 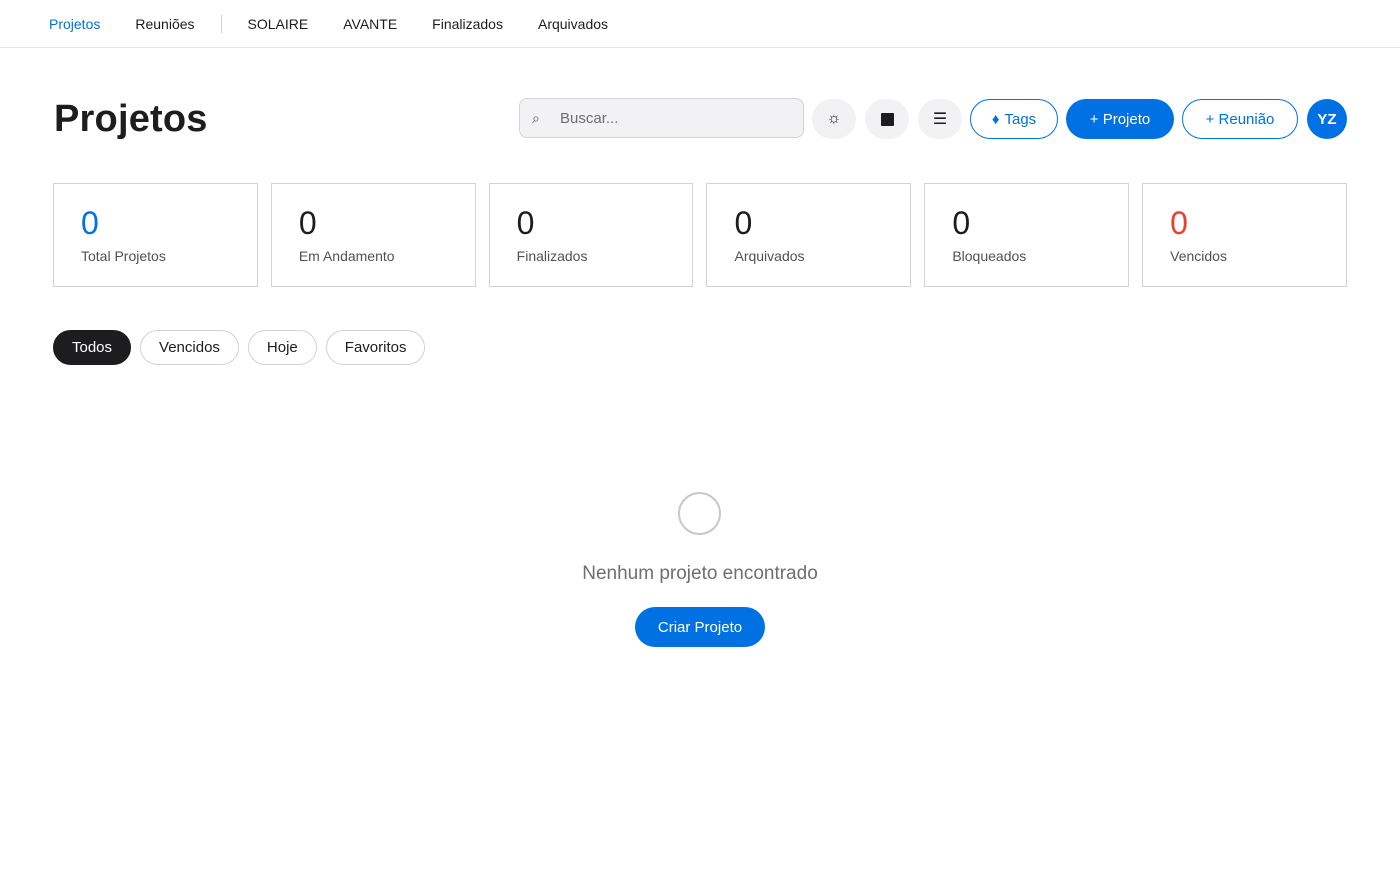 I want to click on search-box: ⌕, so click(x=661, y=118).